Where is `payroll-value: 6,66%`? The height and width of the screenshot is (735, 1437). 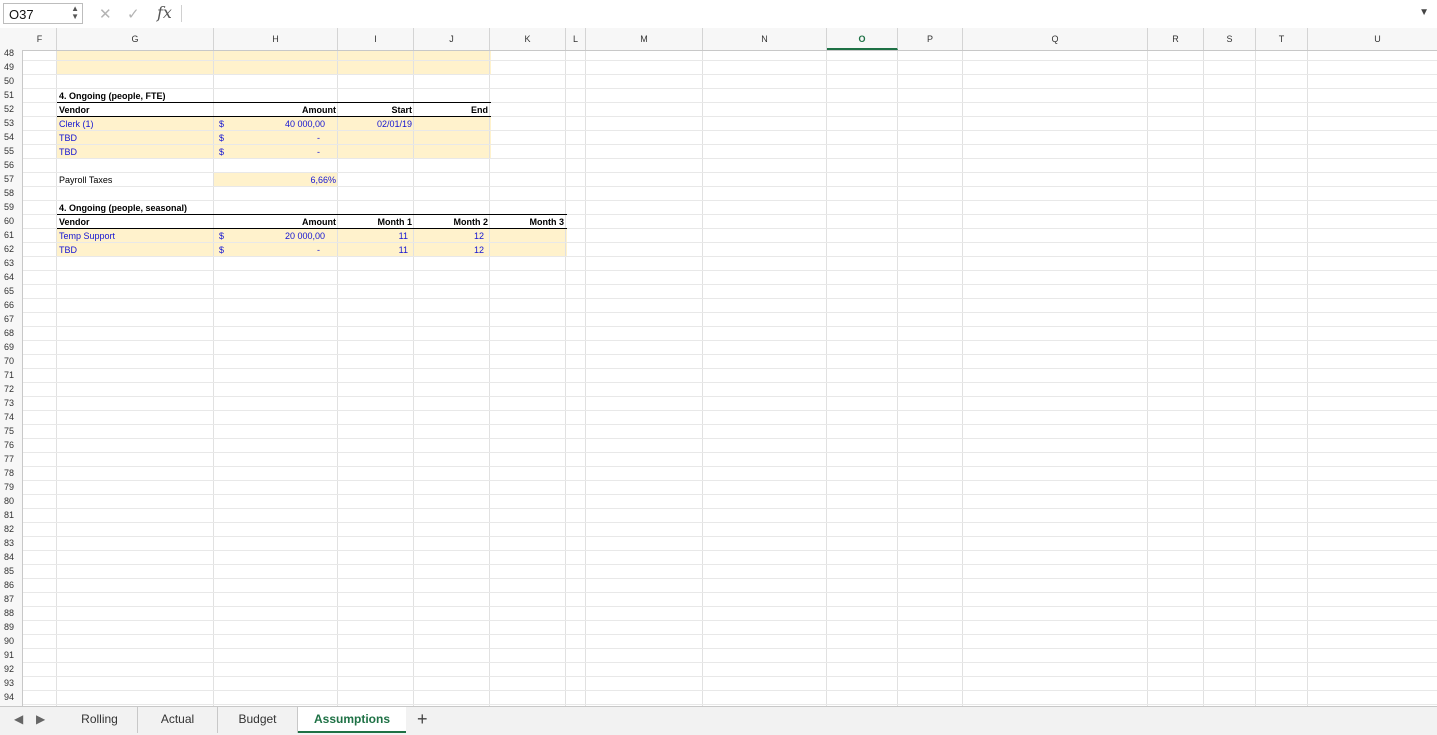
payroll-value: 6,66% is located at coordinates (275, 180).